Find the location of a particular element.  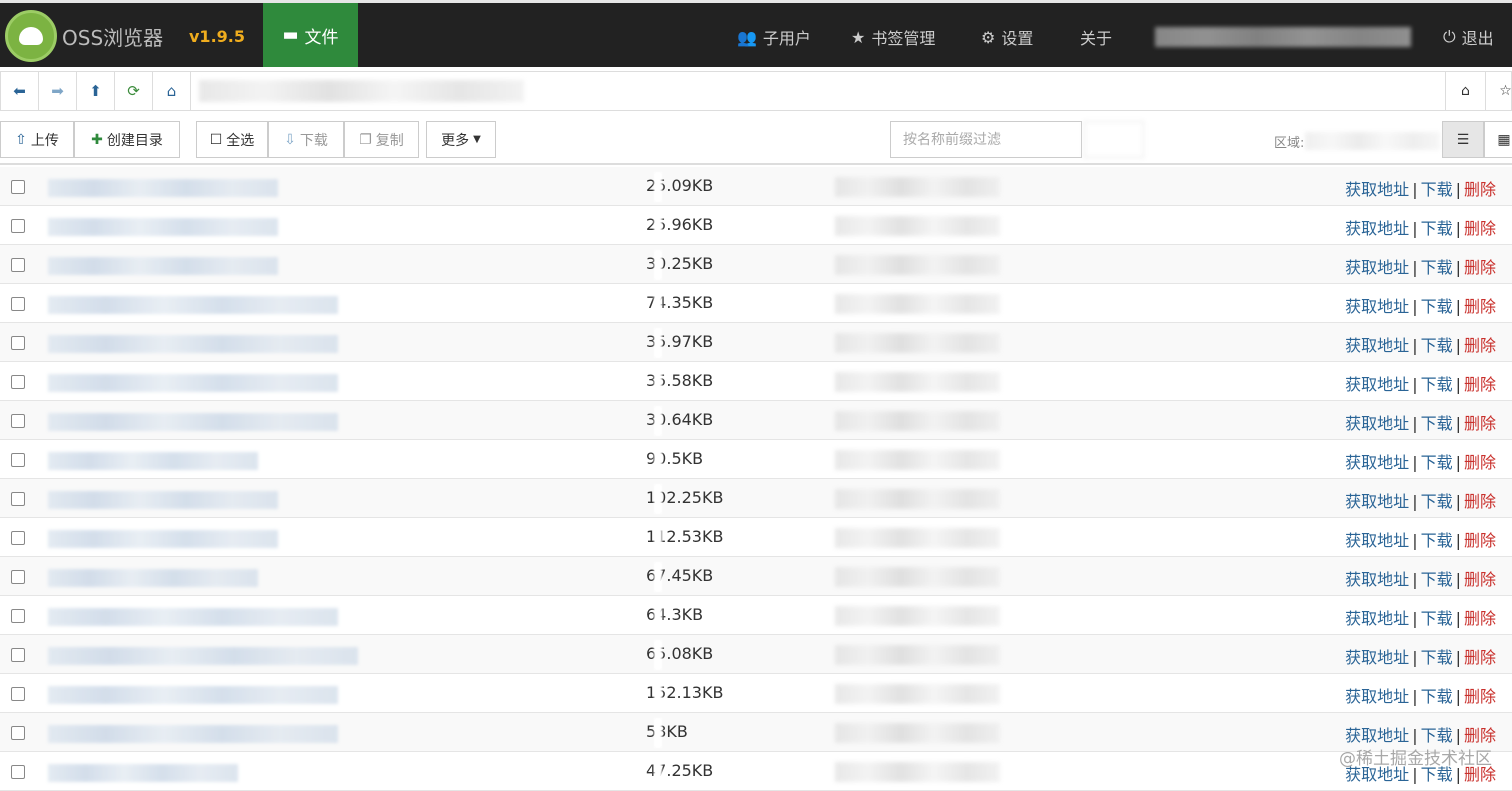

create-folder-button: ✚ 创建目录 is located at coordinates (127, 139).